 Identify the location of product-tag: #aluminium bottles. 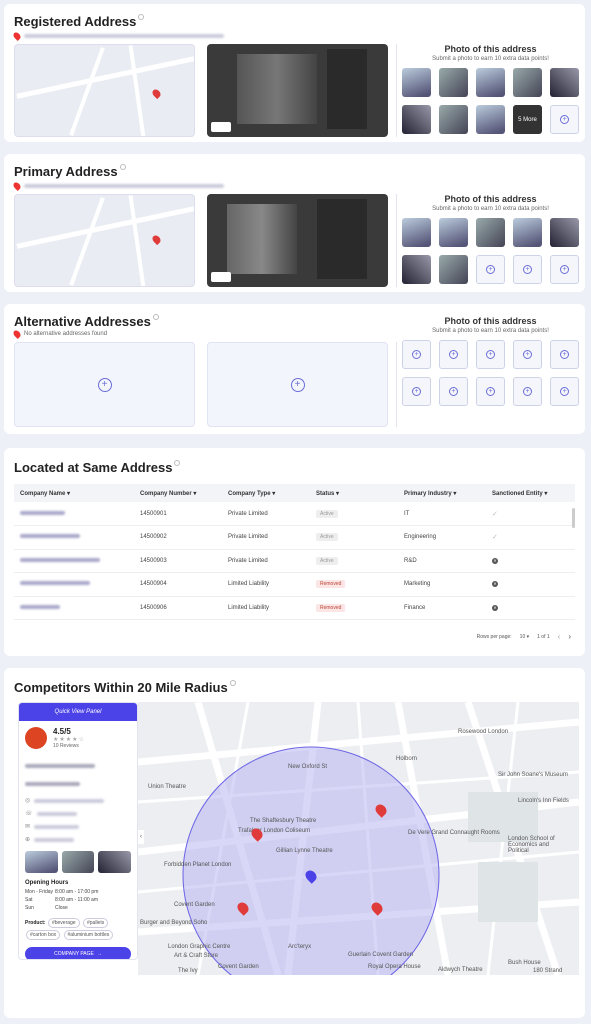
(88, 935).